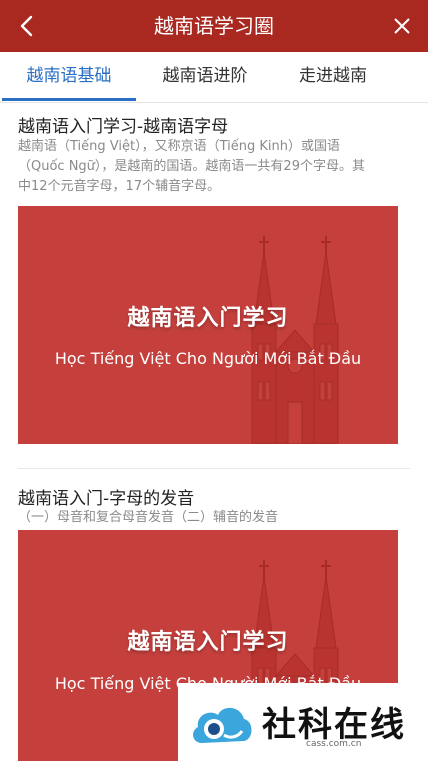 The image size is (428, 761). I want to click on article-title: 越南语入门-字母的发音, so click(106, 496).